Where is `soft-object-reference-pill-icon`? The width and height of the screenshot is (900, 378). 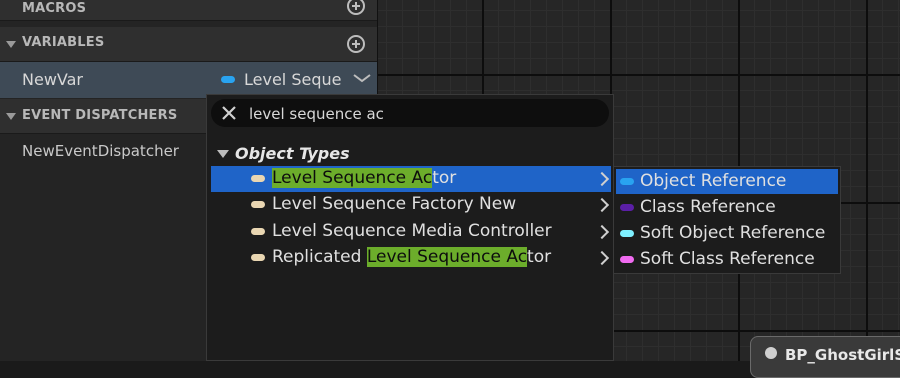 soft-object-reference-pill-icon is located at coordinates (627, 233).